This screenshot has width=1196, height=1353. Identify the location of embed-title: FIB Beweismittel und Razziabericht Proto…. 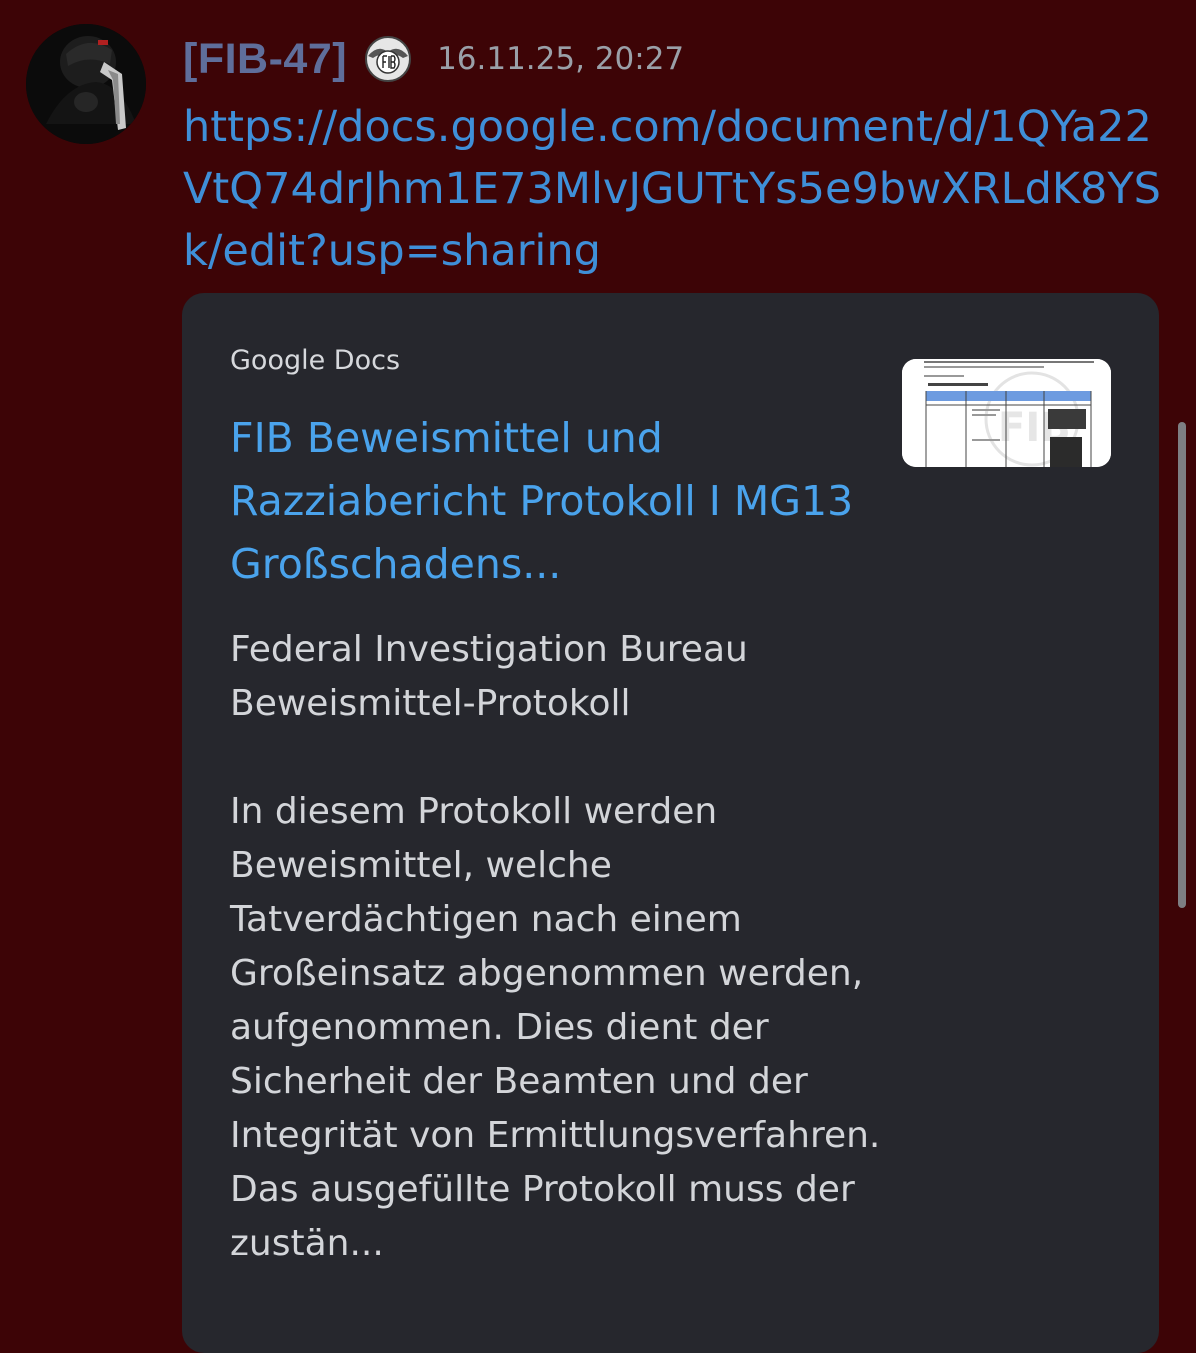
(560, 501).